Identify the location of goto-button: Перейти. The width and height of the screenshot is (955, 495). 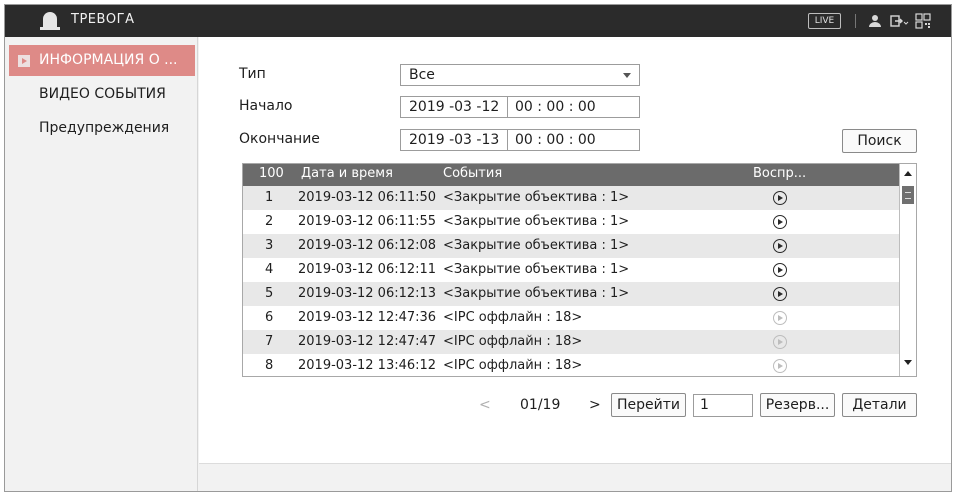
(648, 405).